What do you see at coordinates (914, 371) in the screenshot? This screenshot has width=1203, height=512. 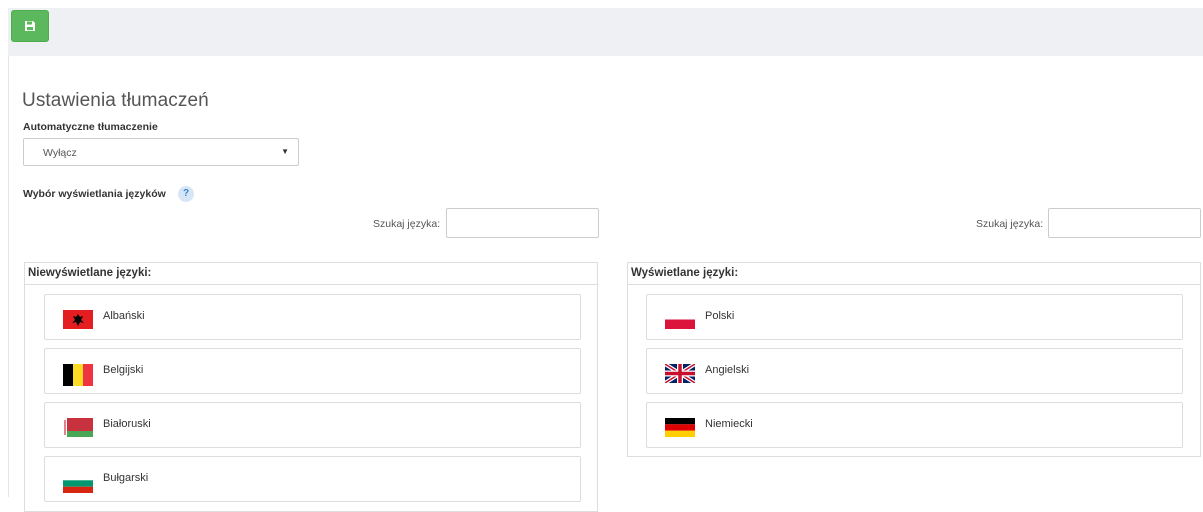 I see `language-item-english: Angielski` at bounding box center [914, 371].